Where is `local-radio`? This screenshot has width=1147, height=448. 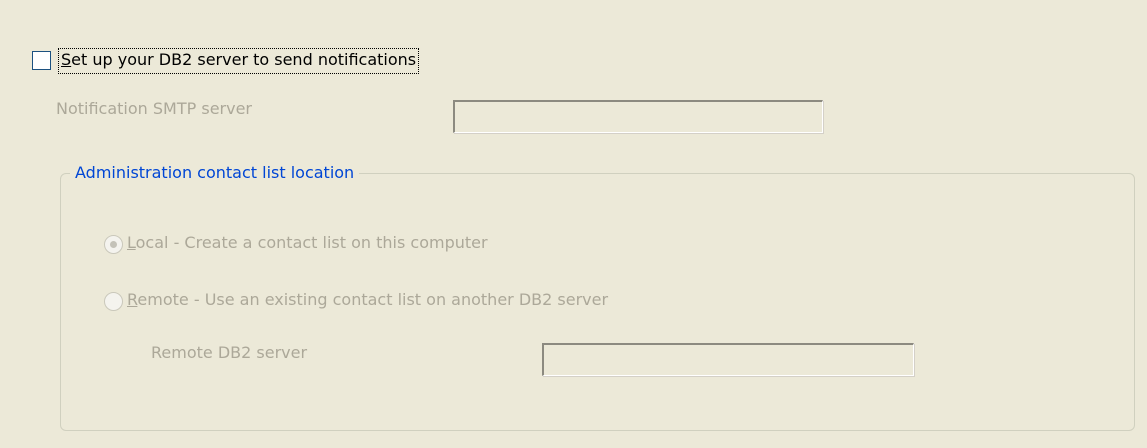
local-radio is located at coordinates (113, 244).